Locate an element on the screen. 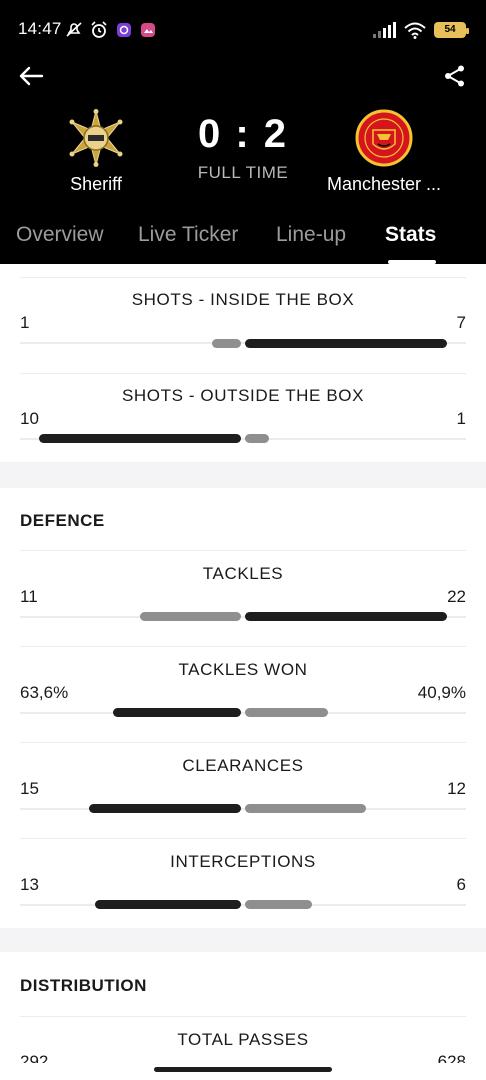 This screenshot has width=486, height=1080. tab-live-ticker: Live Ticker is located at coordinates (188, 235).